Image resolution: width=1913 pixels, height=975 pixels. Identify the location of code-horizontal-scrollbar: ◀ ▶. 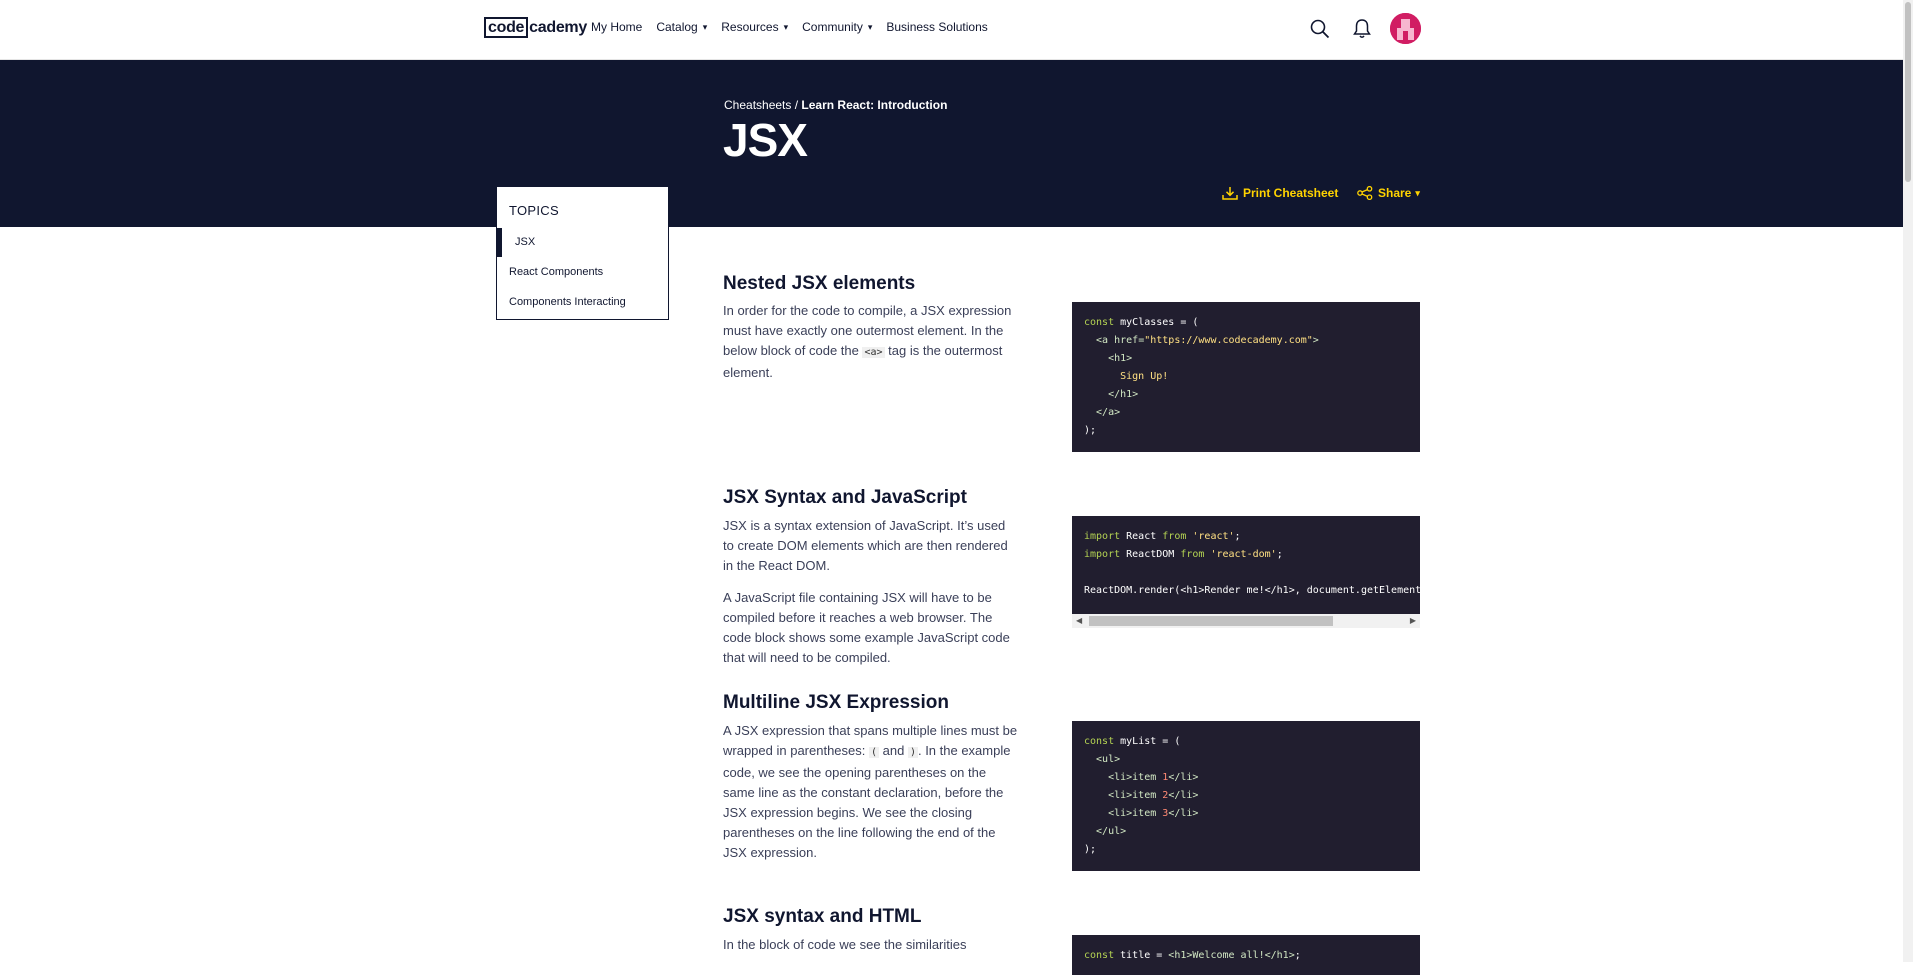
(1246, 621).